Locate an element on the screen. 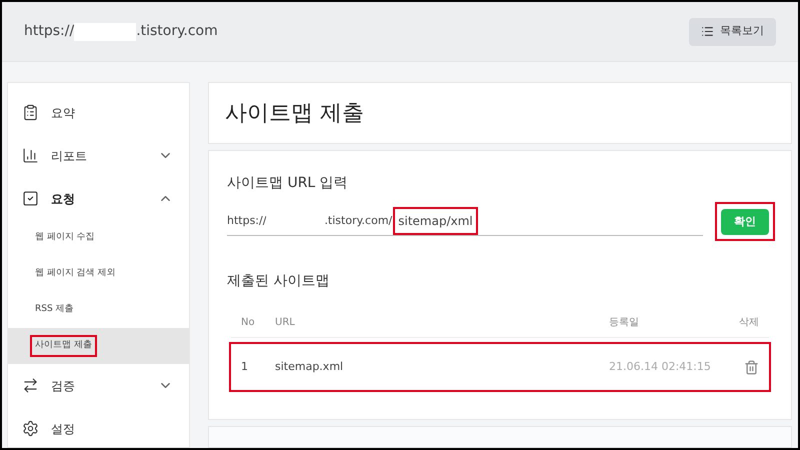 The image size is (800, 450). table-cell-text: sitemap.xml is located at coordinates (309, 367).